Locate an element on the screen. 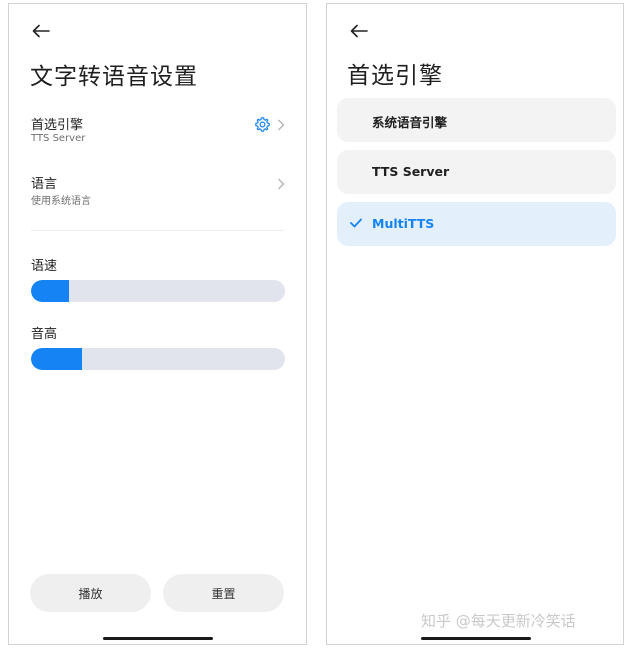 The image size is (626, 649). pitch-slider-fill is located at coordinates (56, 359).